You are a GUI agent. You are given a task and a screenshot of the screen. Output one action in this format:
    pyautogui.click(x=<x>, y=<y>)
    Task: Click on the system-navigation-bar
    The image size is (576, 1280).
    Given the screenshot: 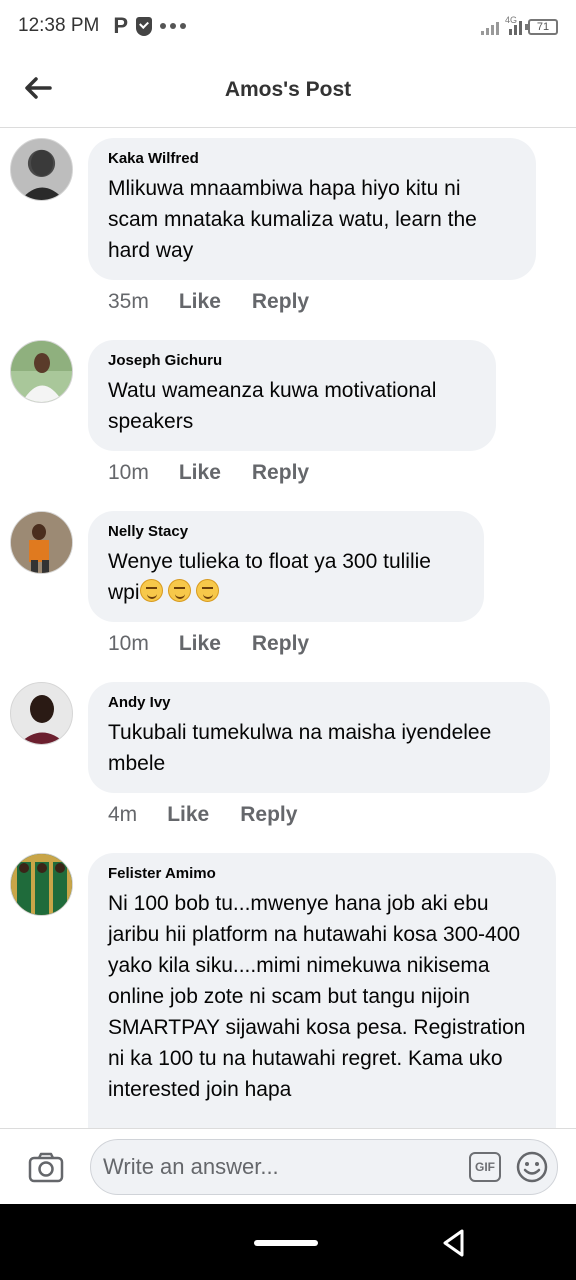 What is the action you would take?
    pyautogui.click(x=288, y=1242)
    